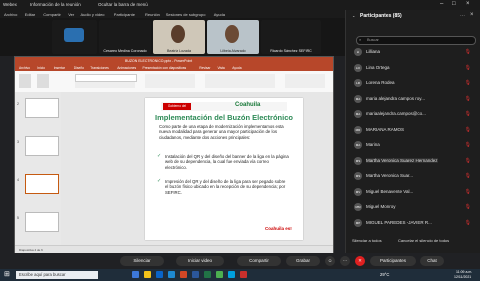 This screenshot has width=480, height=281. What do you see at coordinates (142, 261) in the screenshot?
I see `mute-button: Silenciar` at bounding box center [142, 261].